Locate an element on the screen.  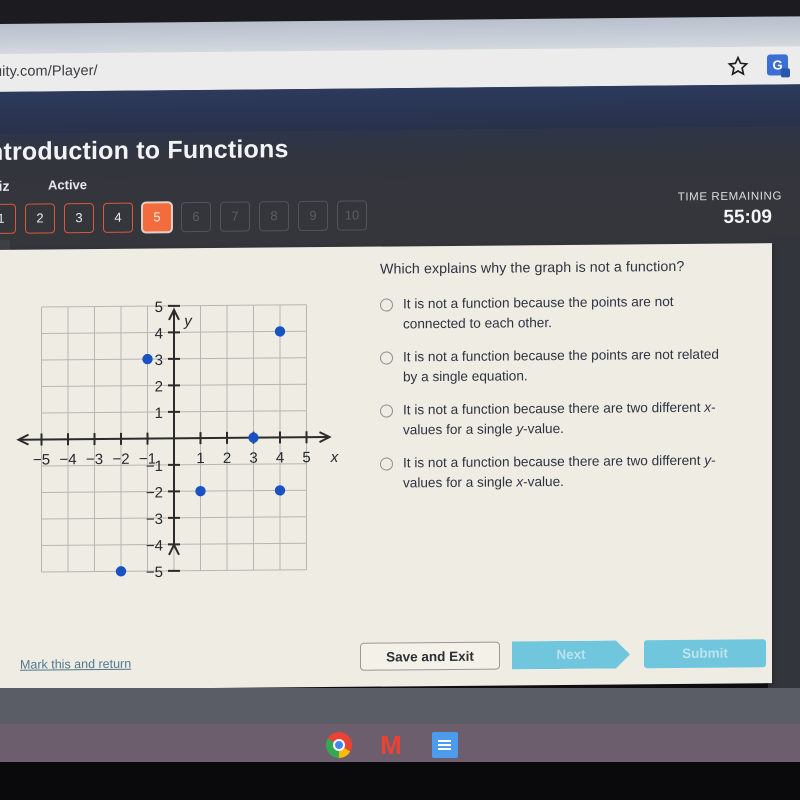
chrome-icon is located at coordinates (339, 745).